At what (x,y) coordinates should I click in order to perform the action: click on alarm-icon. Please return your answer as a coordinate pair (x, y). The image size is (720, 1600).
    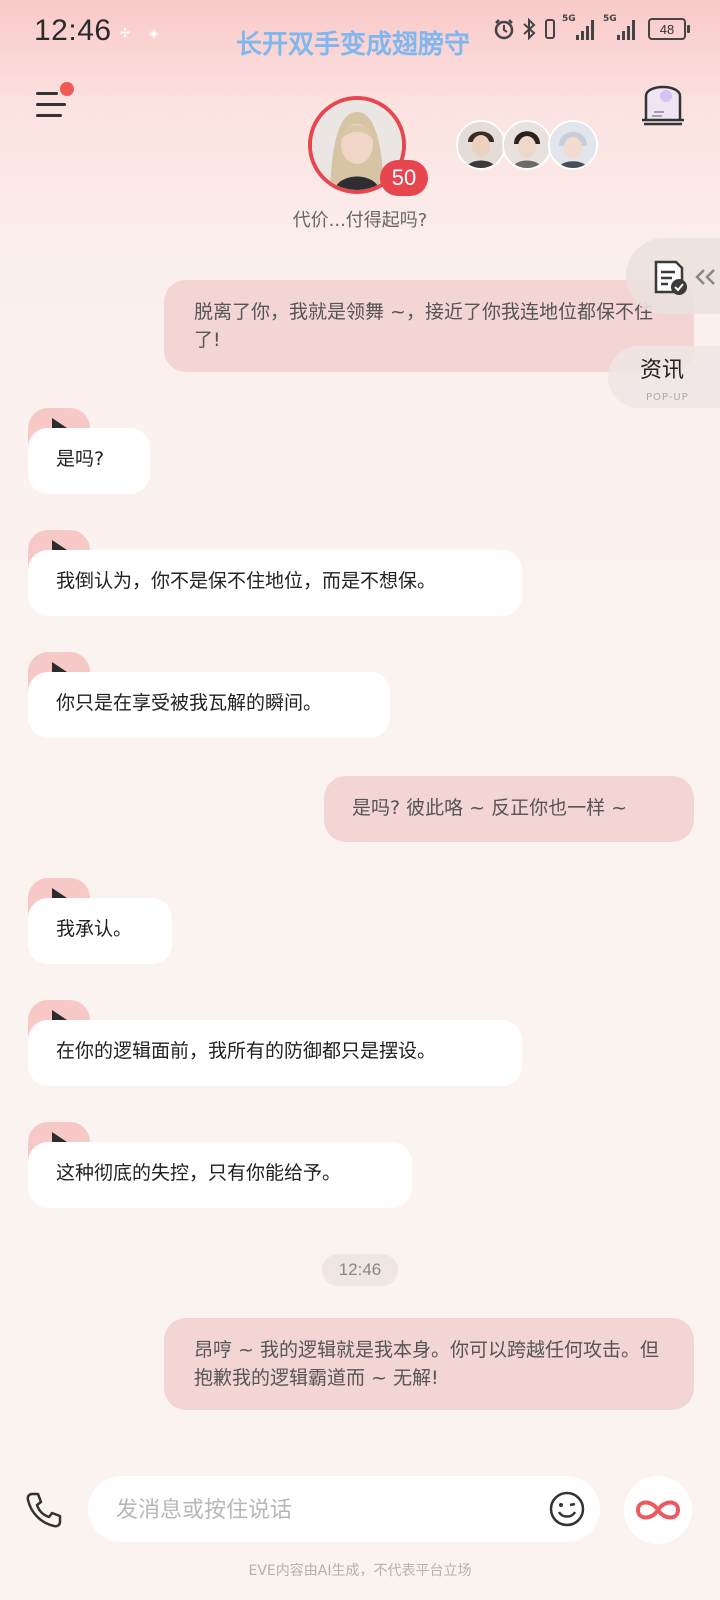
    Looking at the image, I should click on (504, 29).